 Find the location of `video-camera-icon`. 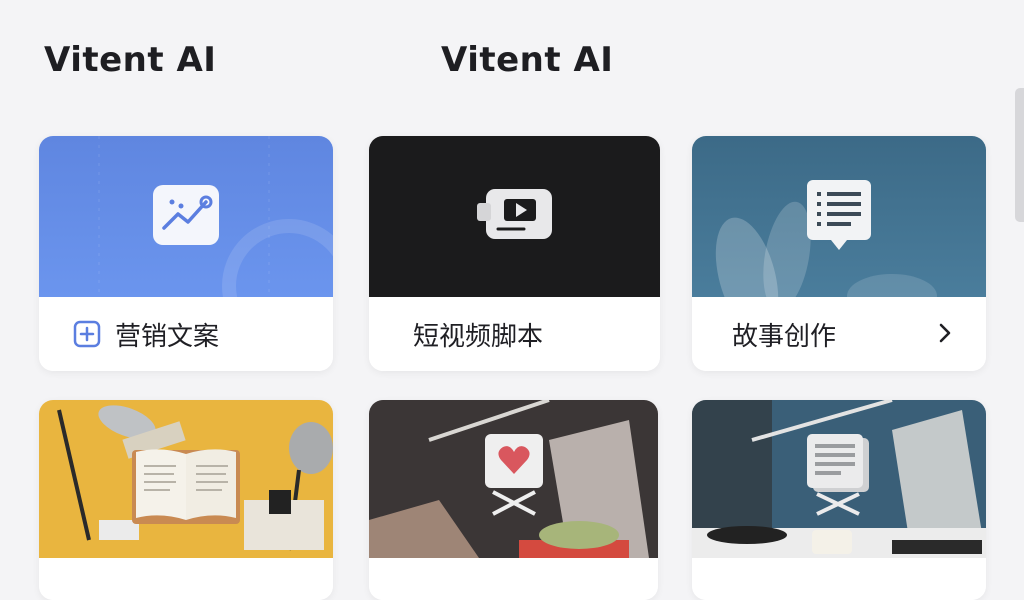

video-camera-icon is located at coordinates (515, 217).